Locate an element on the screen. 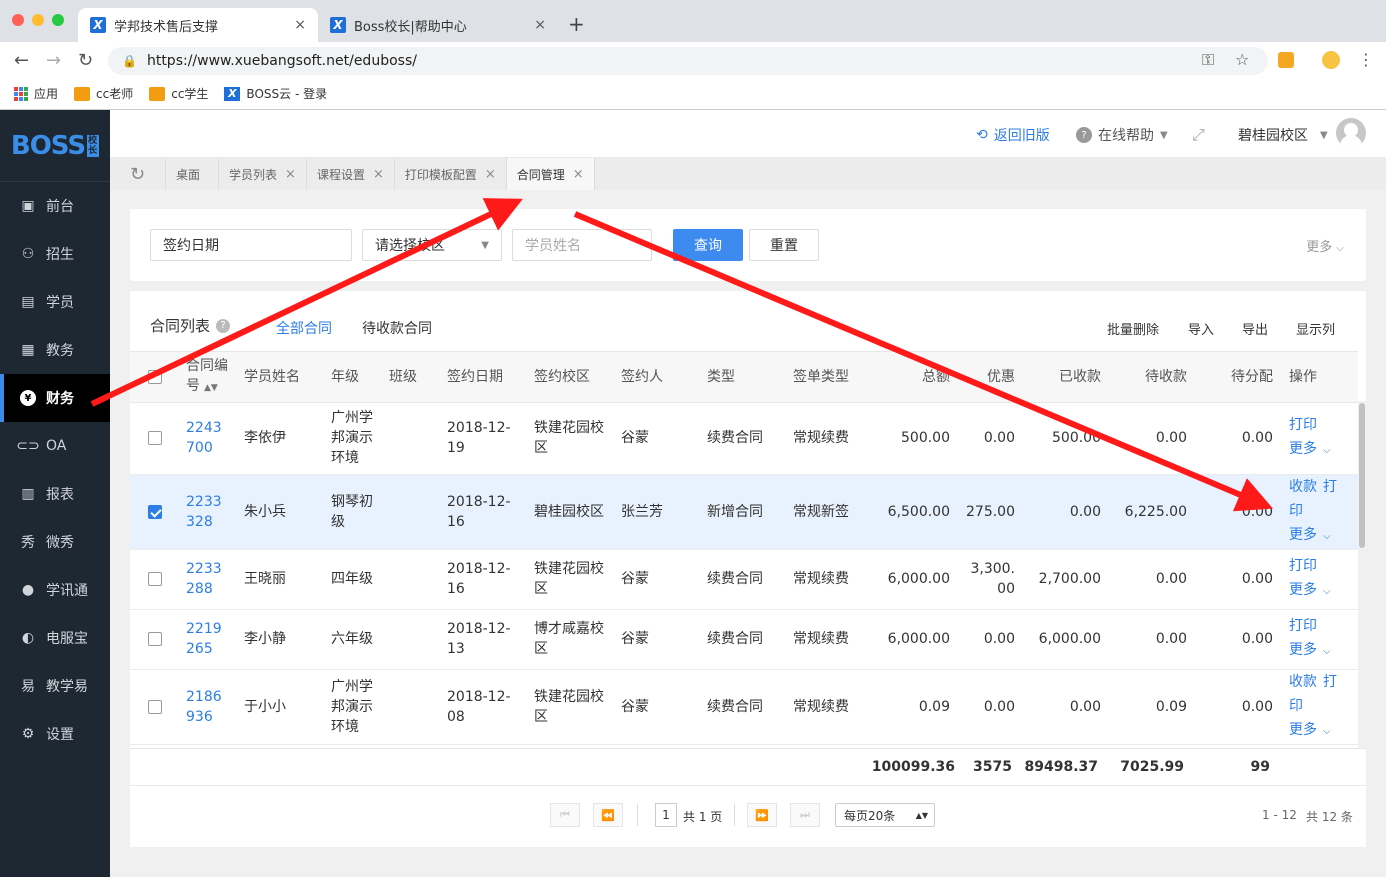 The width and height of the screenshot is (1386, 877). bookmark-boss-login: X BOSS云 - 登录 is located at coordinates (275, 93).